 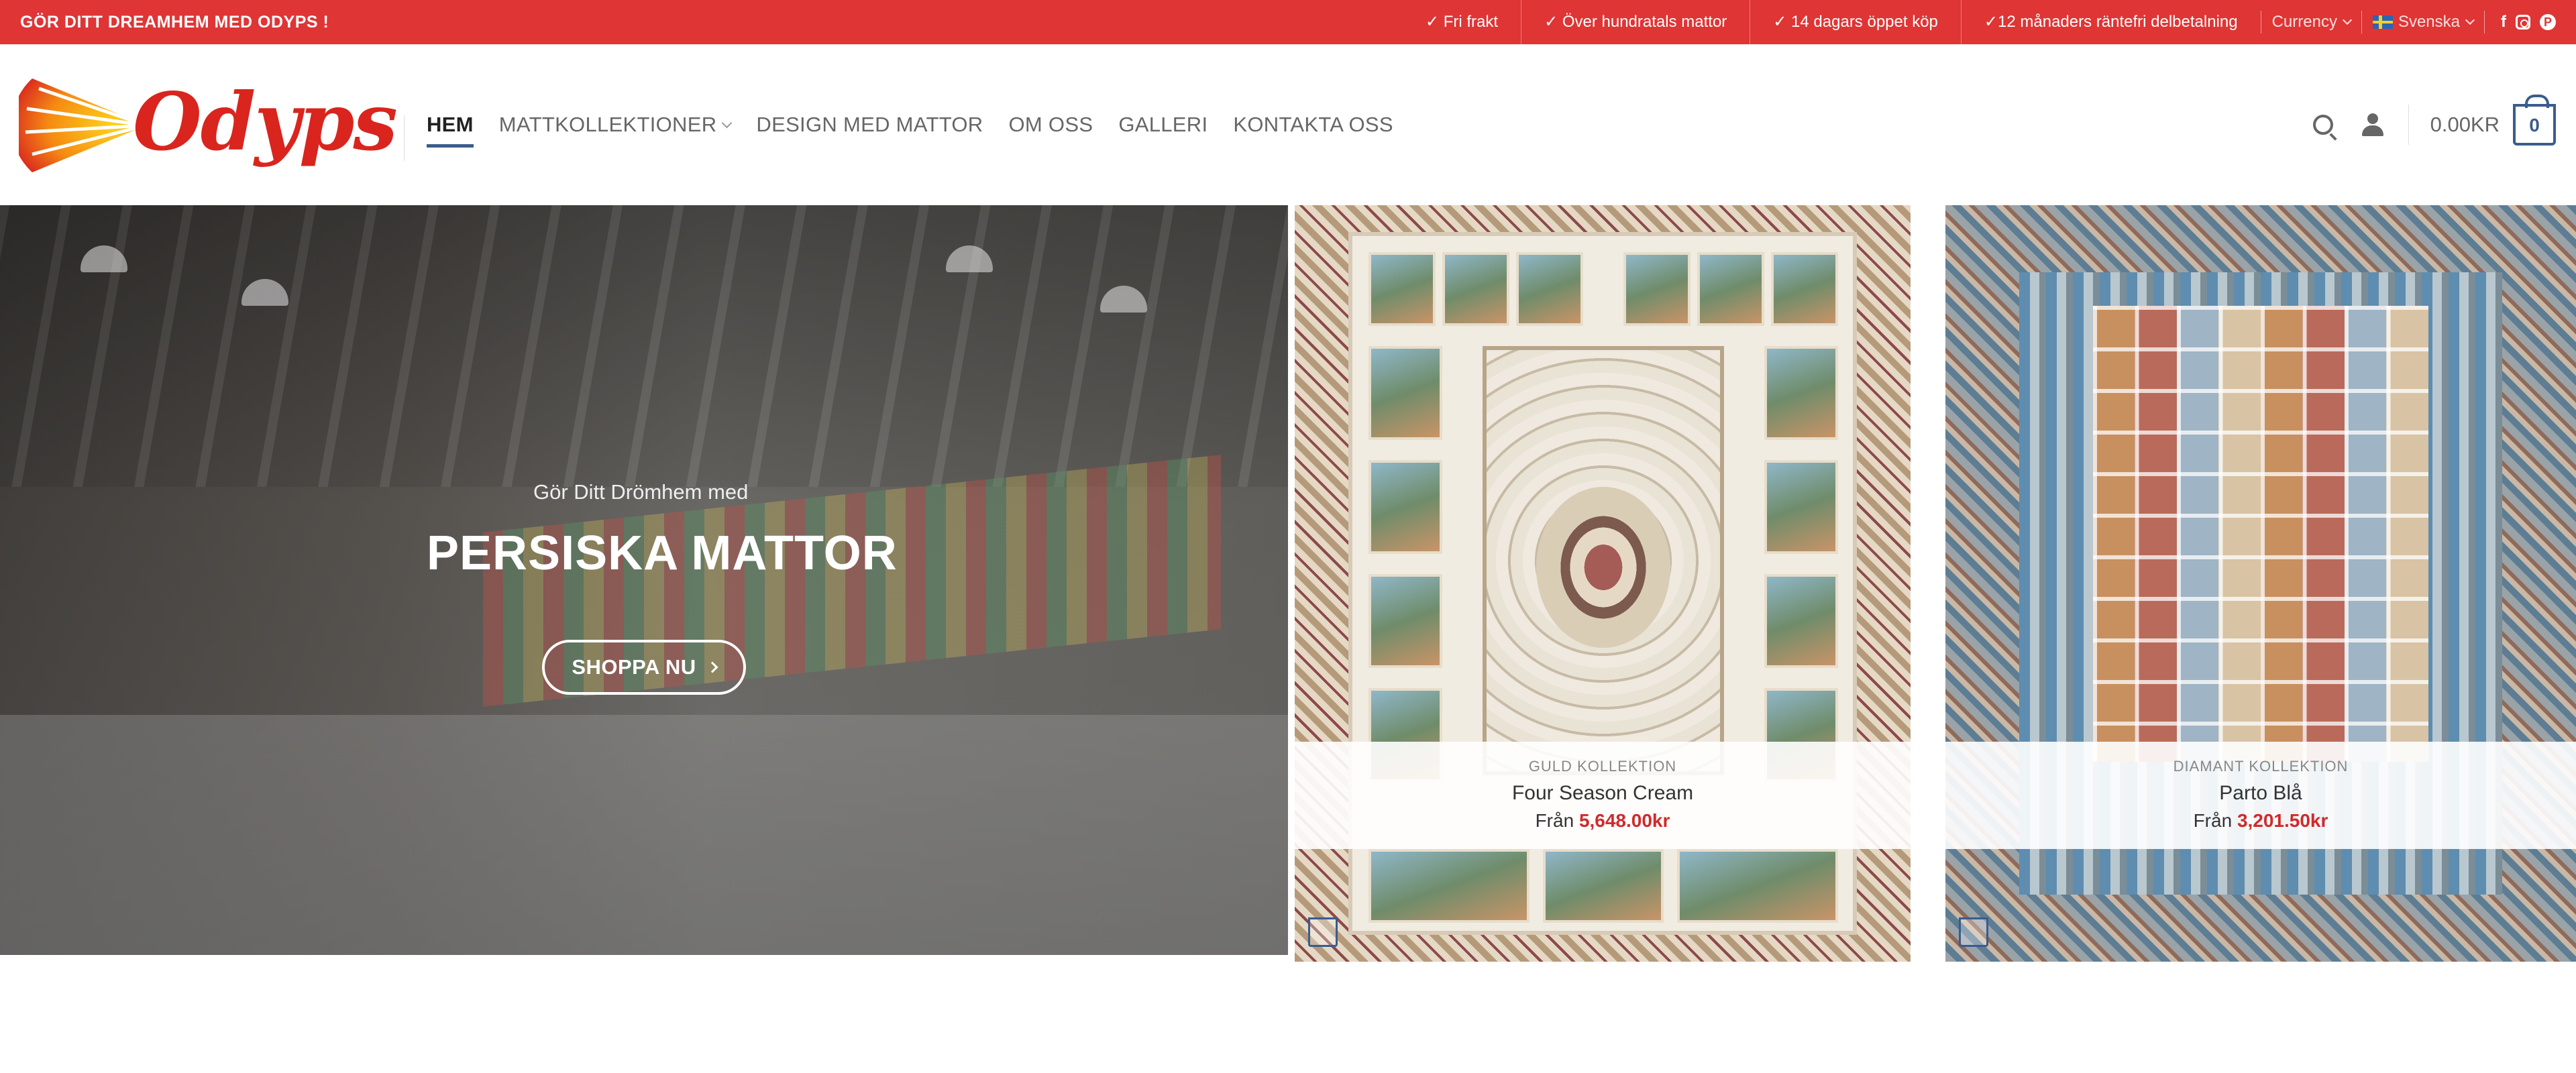 I want to click on pinterest-icon: P, so click(x=2548, y=22).